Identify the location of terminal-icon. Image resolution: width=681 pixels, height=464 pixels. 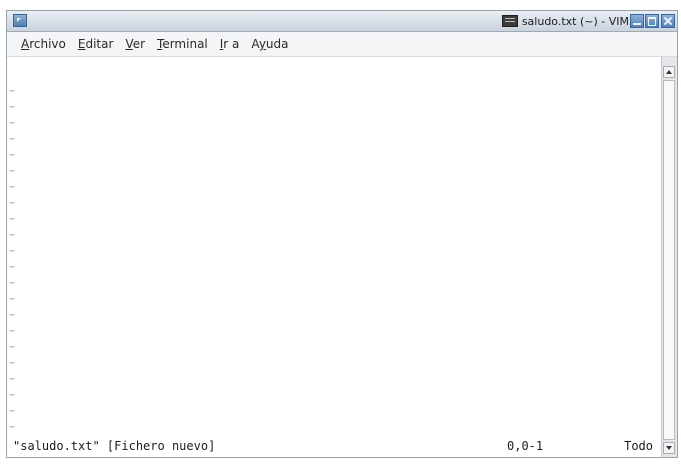
(509, 21).